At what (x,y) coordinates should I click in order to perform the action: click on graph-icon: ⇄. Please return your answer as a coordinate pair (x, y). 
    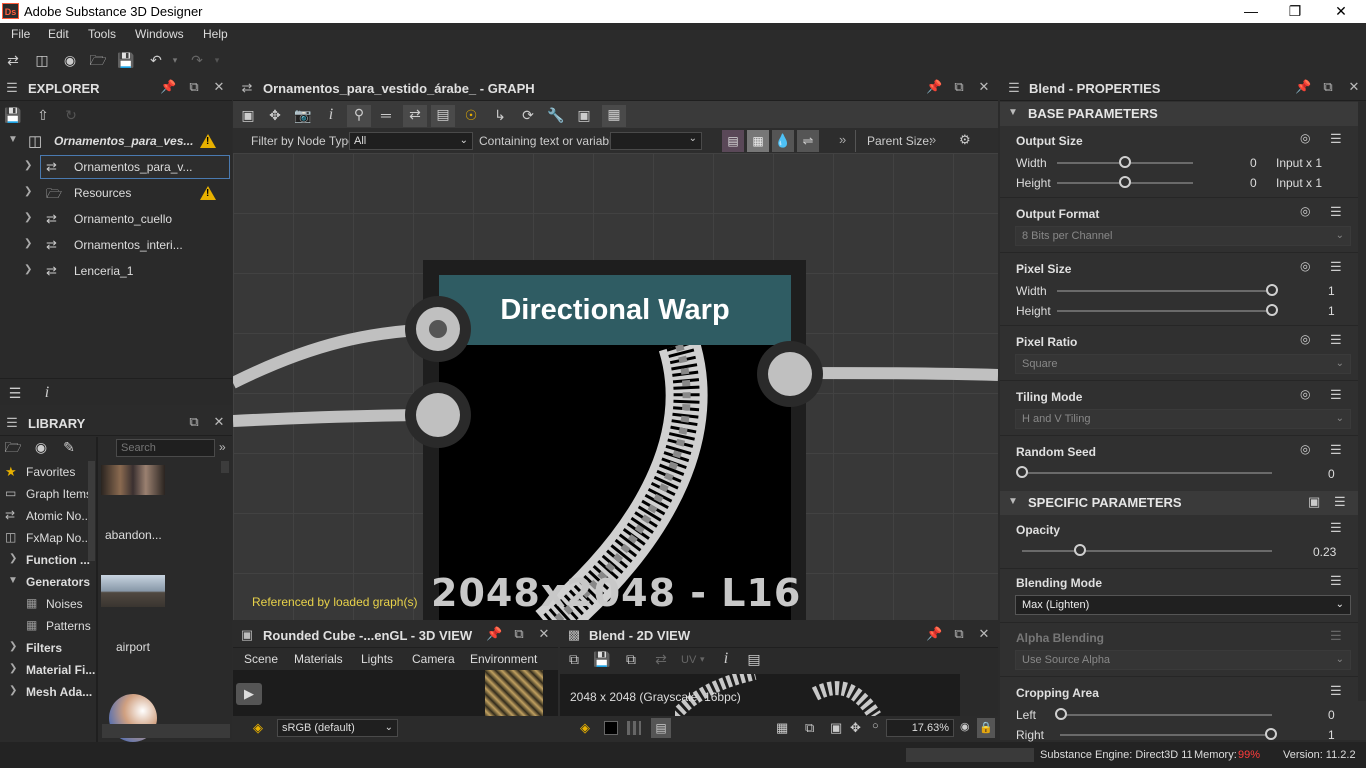
    Looking at the image, I should click on (661, 659).